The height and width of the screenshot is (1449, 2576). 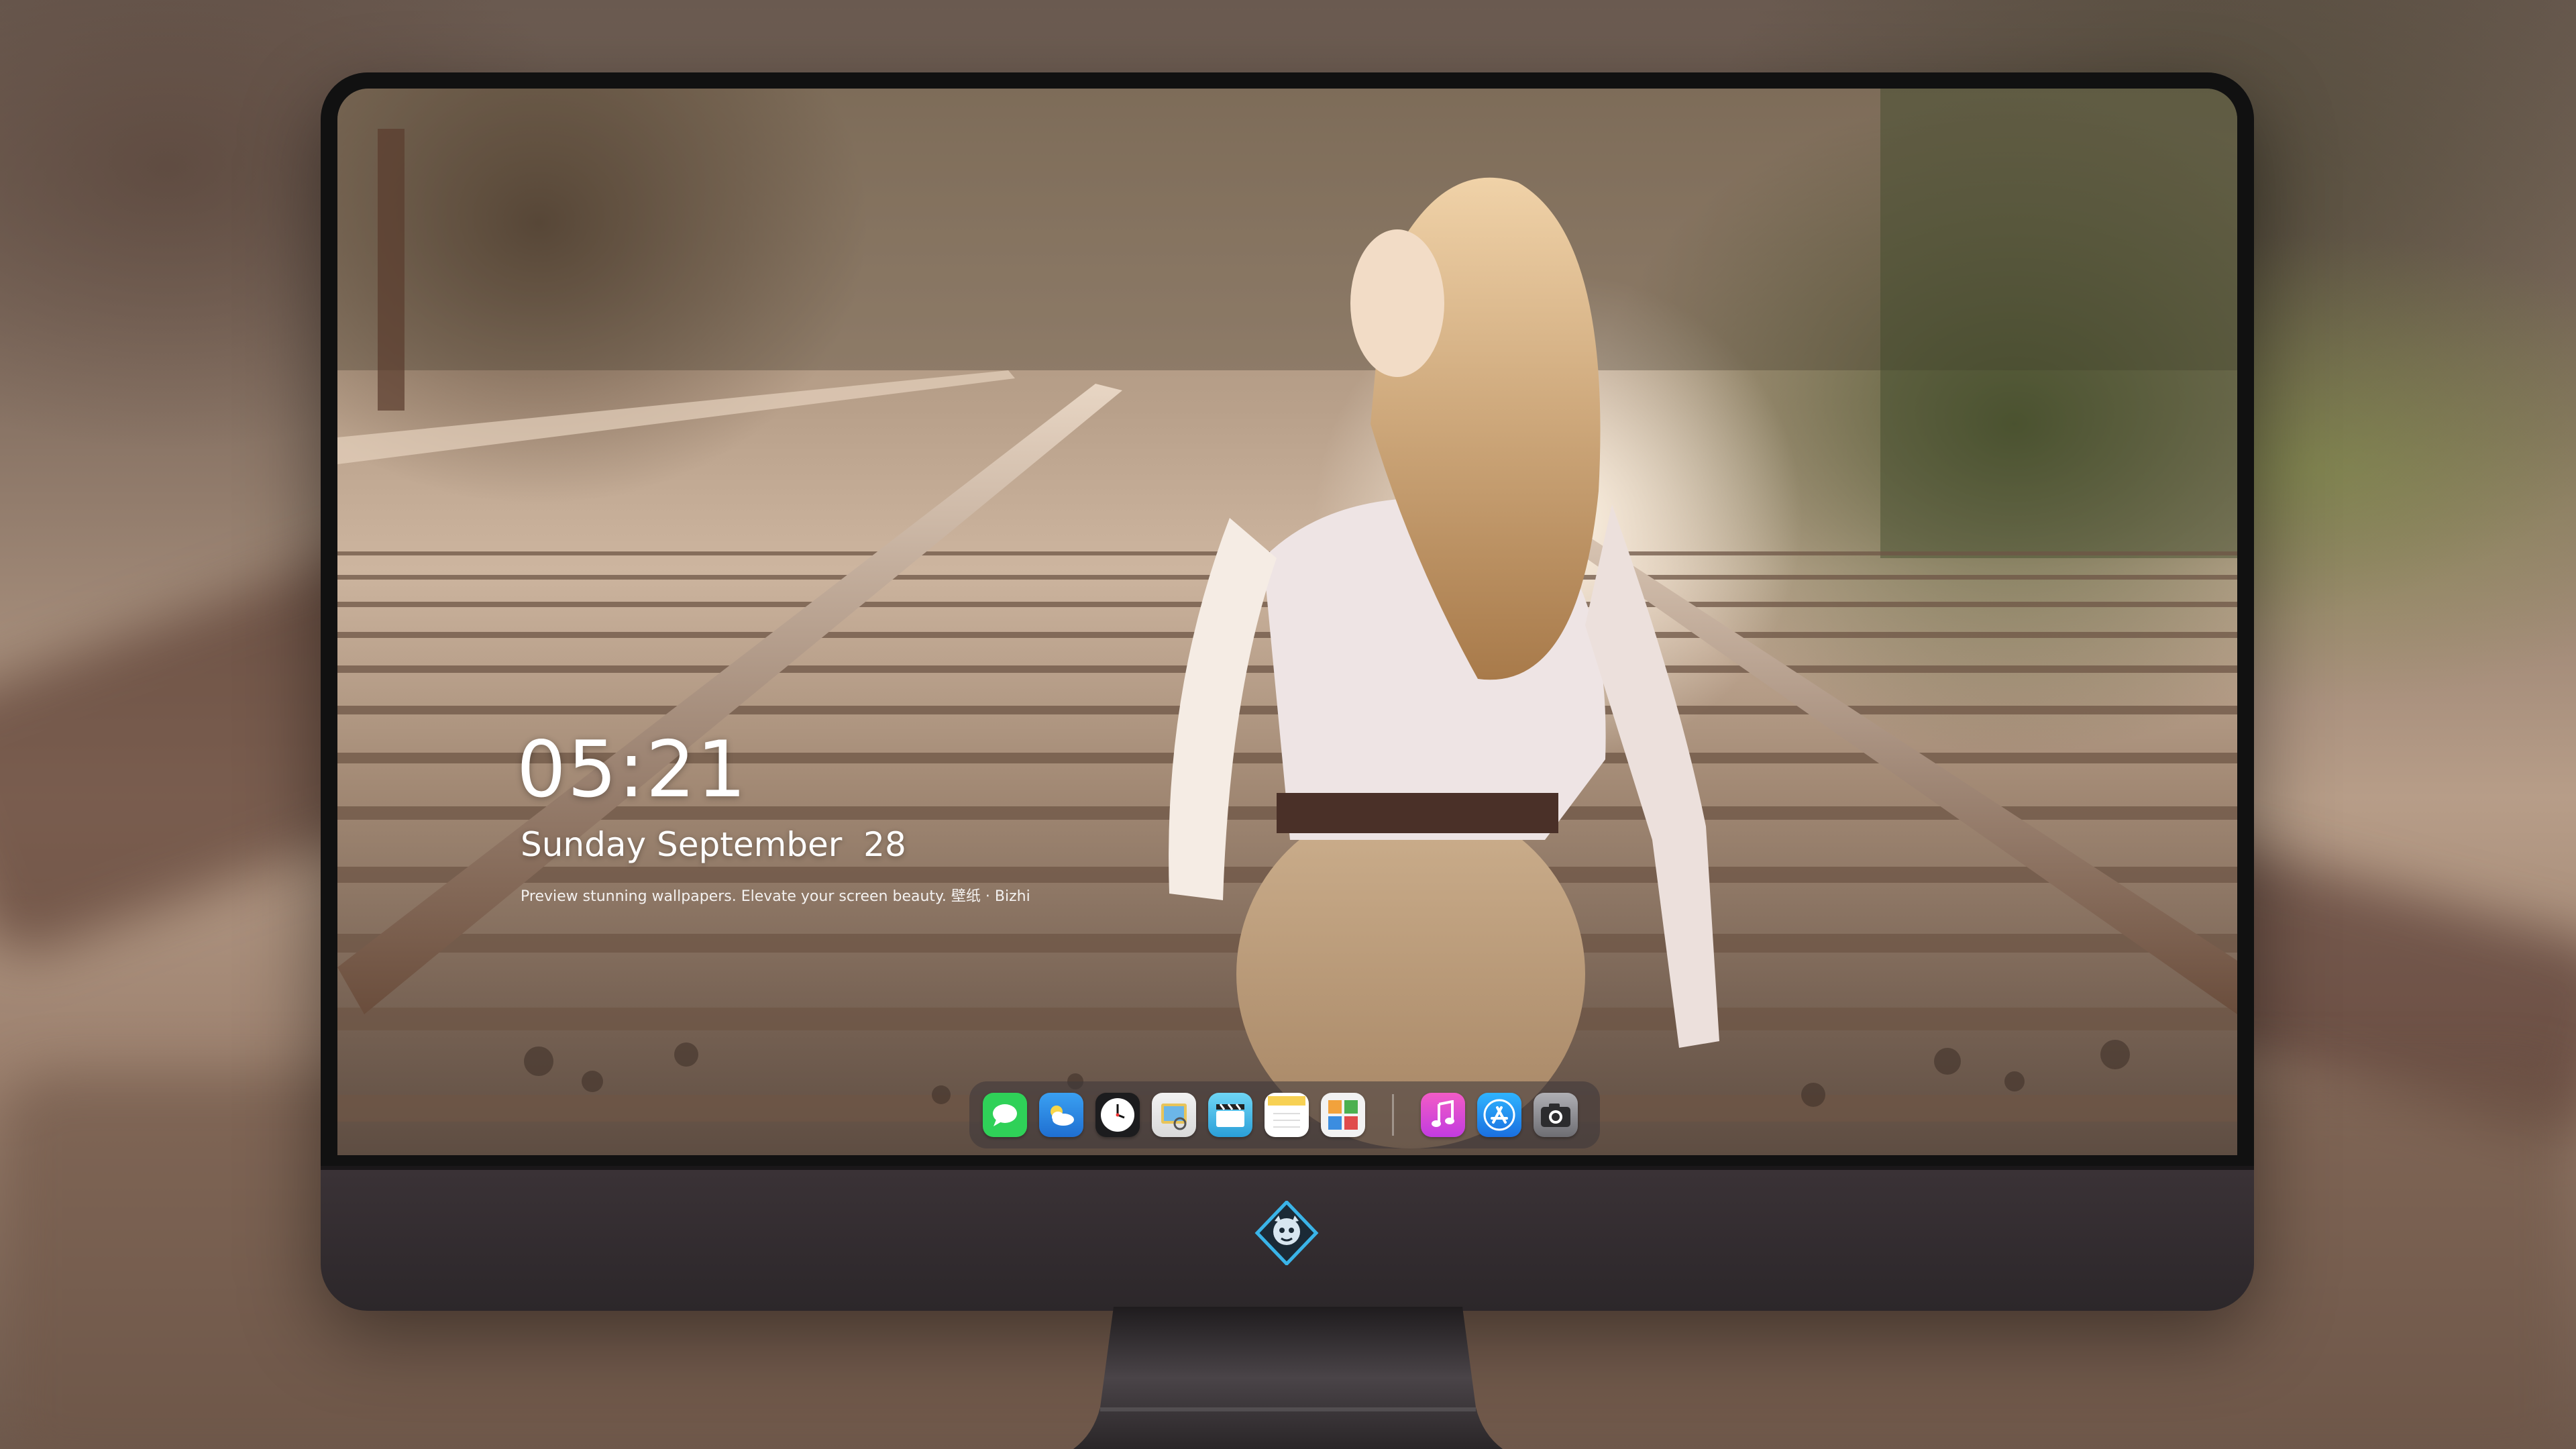 I want to click on camera-icon, so click(x=1556, y=1115).